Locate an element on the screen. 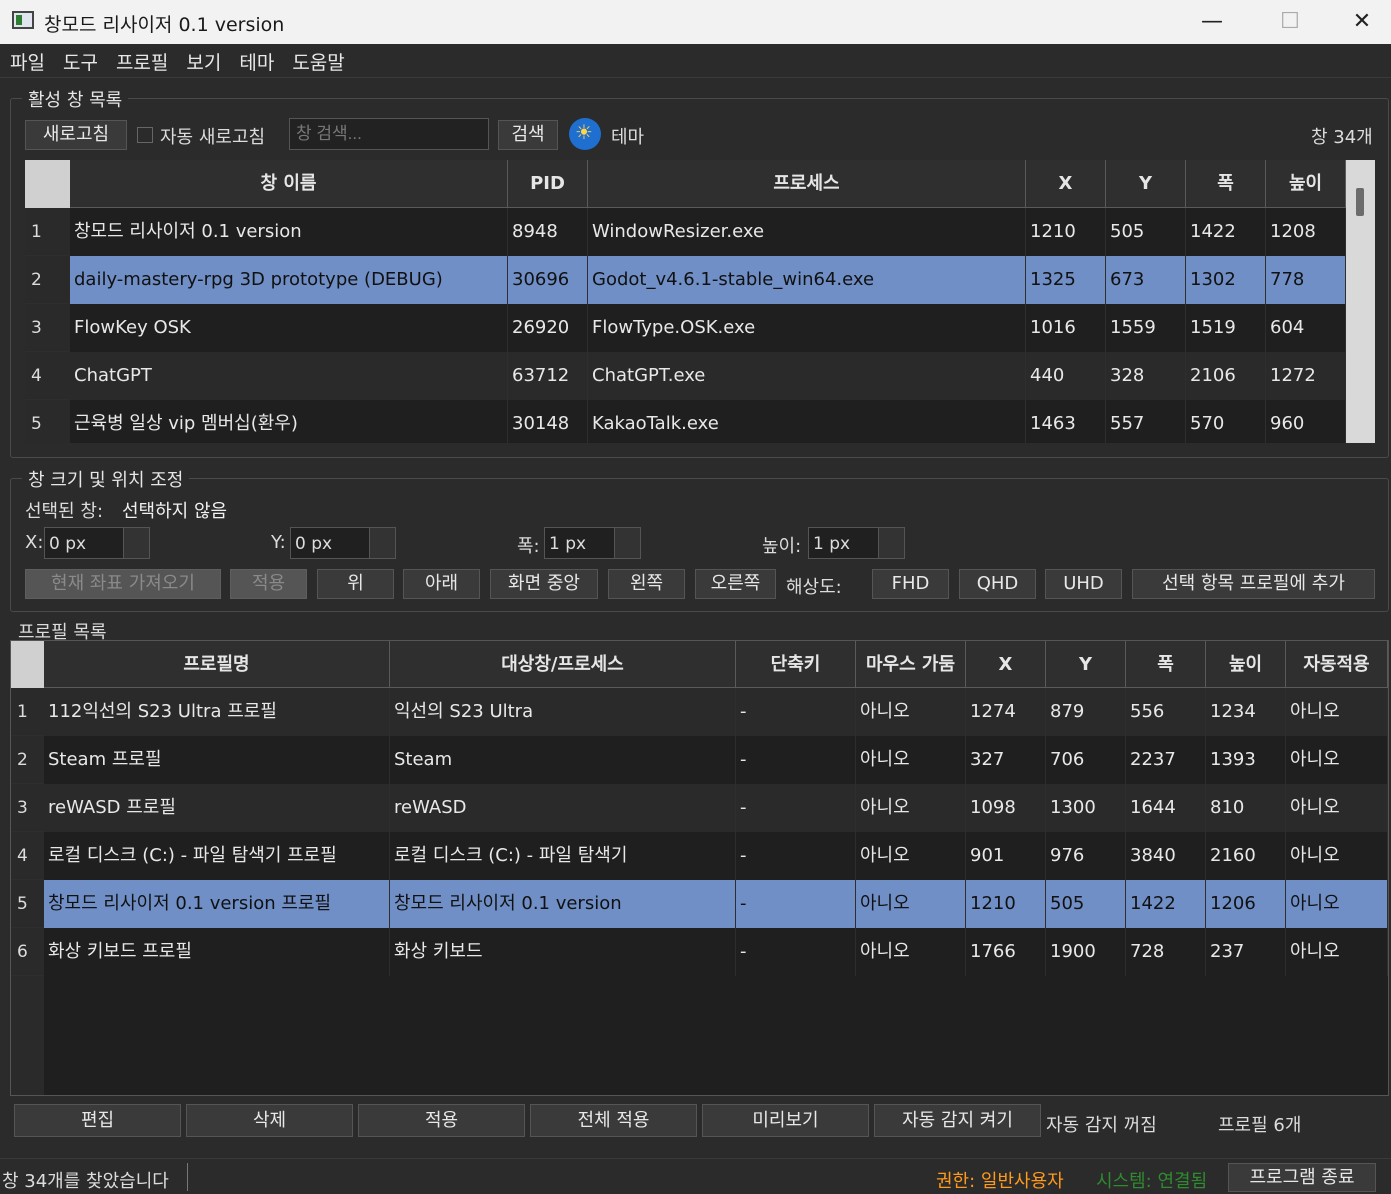  uhd-button: UHD is located at coordinates (1083, 584).